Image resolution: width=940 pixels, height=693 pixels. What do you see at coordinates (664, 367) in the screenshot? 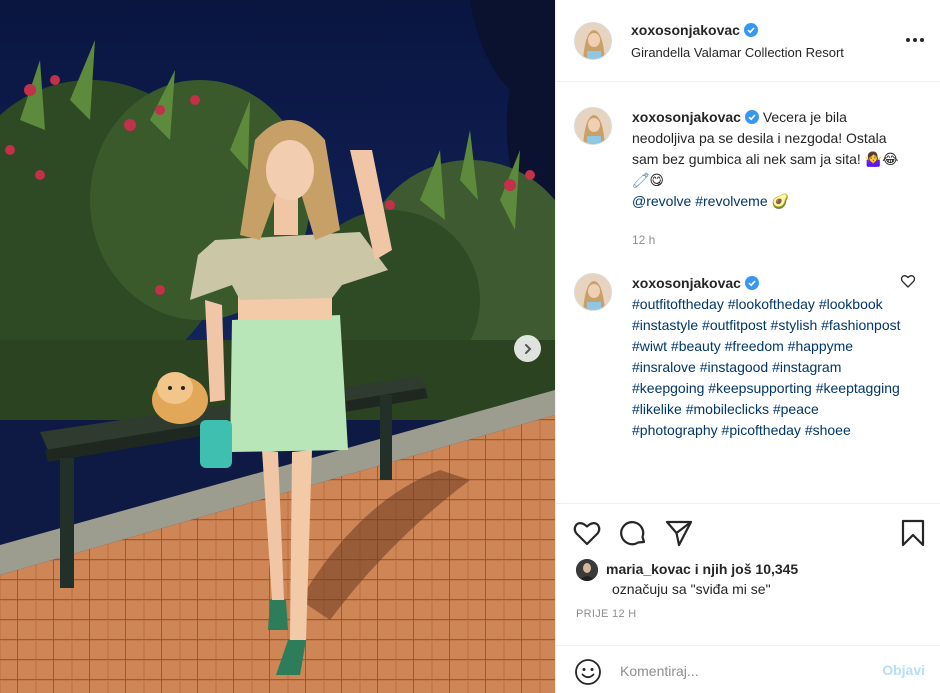
I see `hashtag-link: #insralove` at bounding box center [664, 367].